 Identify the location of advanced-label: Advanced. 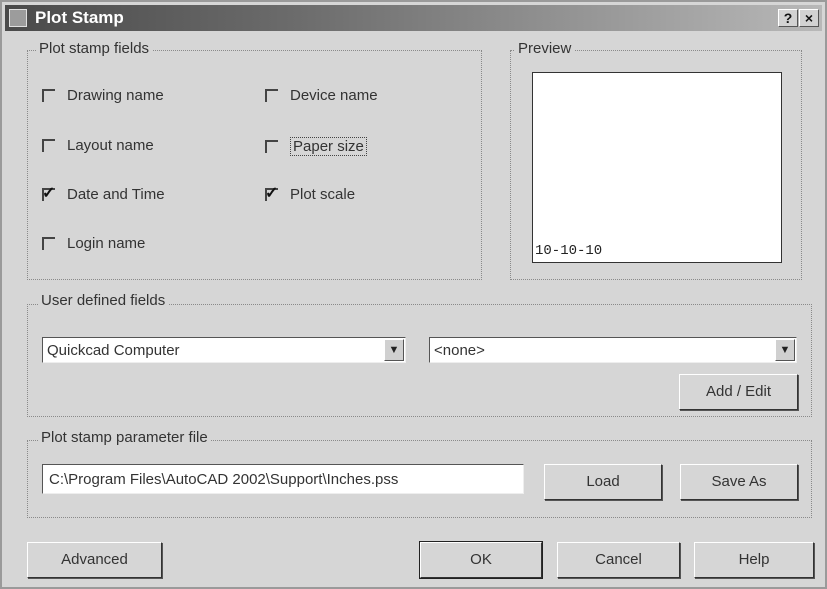
(94, 559).